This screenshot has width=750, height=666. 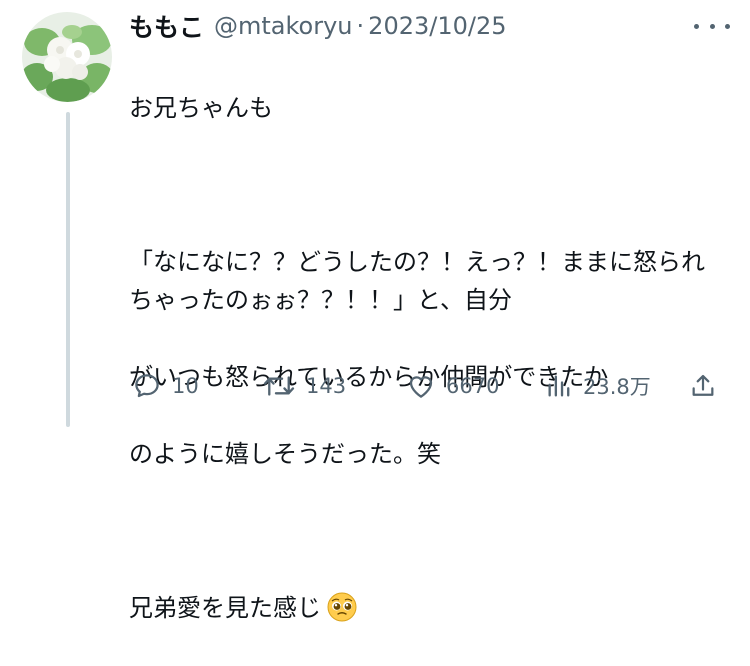 I want to click on tweet-text-line: 「なになに？？どうしたの？！えっ？！ままに怒られちゃったのぉぉ？？！！」と、自分, so click(x=417, y=281).